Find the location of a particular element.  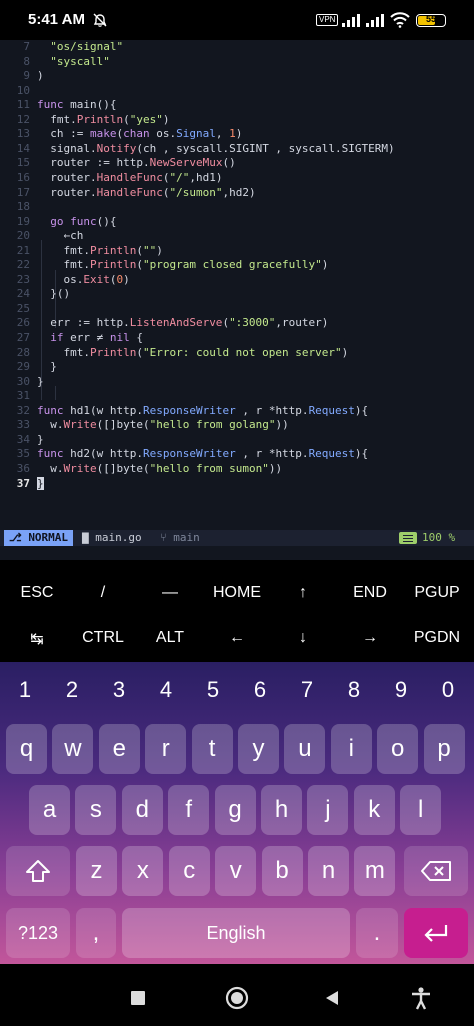

shift-arrow-icon is located at coordinates (38, 871).